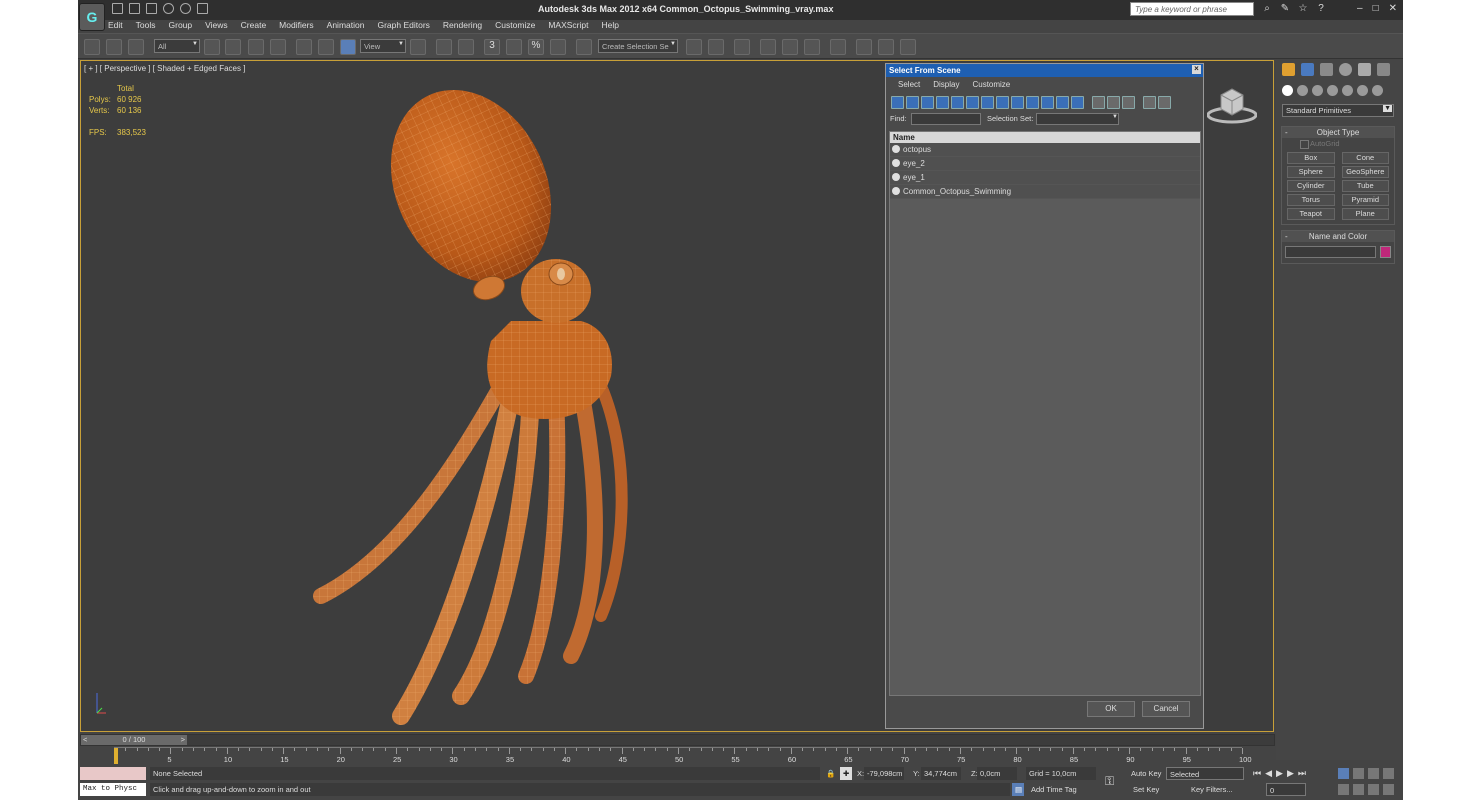 The width and height of the screenshot is (1480, 800). I want to click on tools-icon: ✎, so click(1285, 9).